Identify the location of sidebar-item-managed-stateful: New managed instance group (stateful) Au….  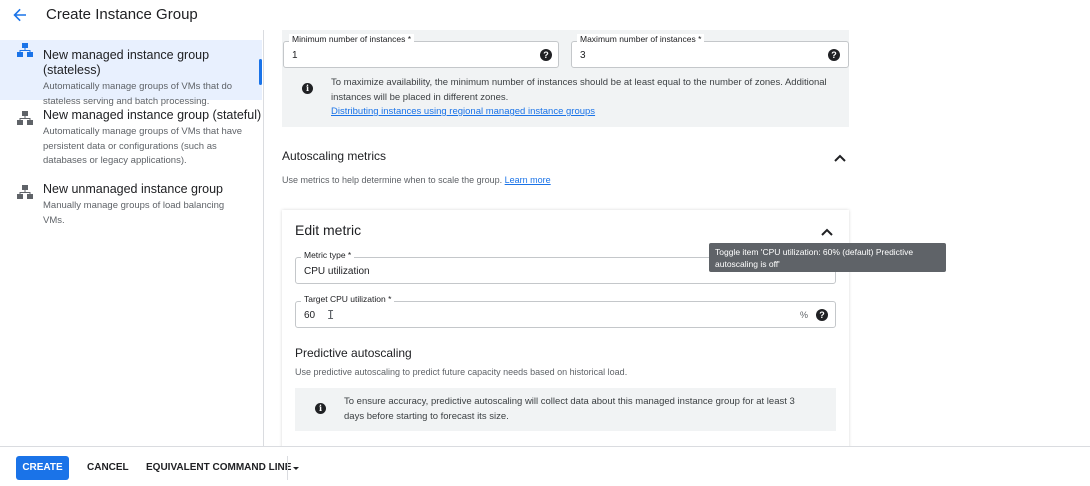
(131, 139).